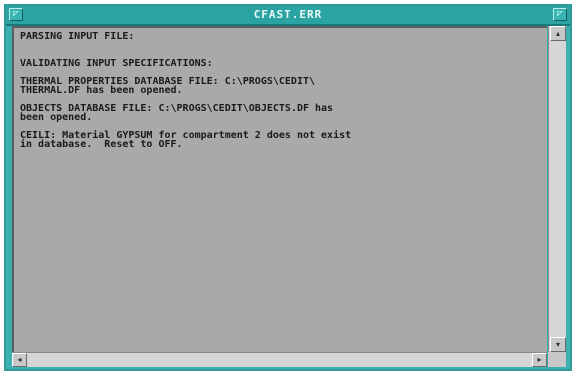  I want to click on window-title: CFAST.ERR, so click(288, 14).